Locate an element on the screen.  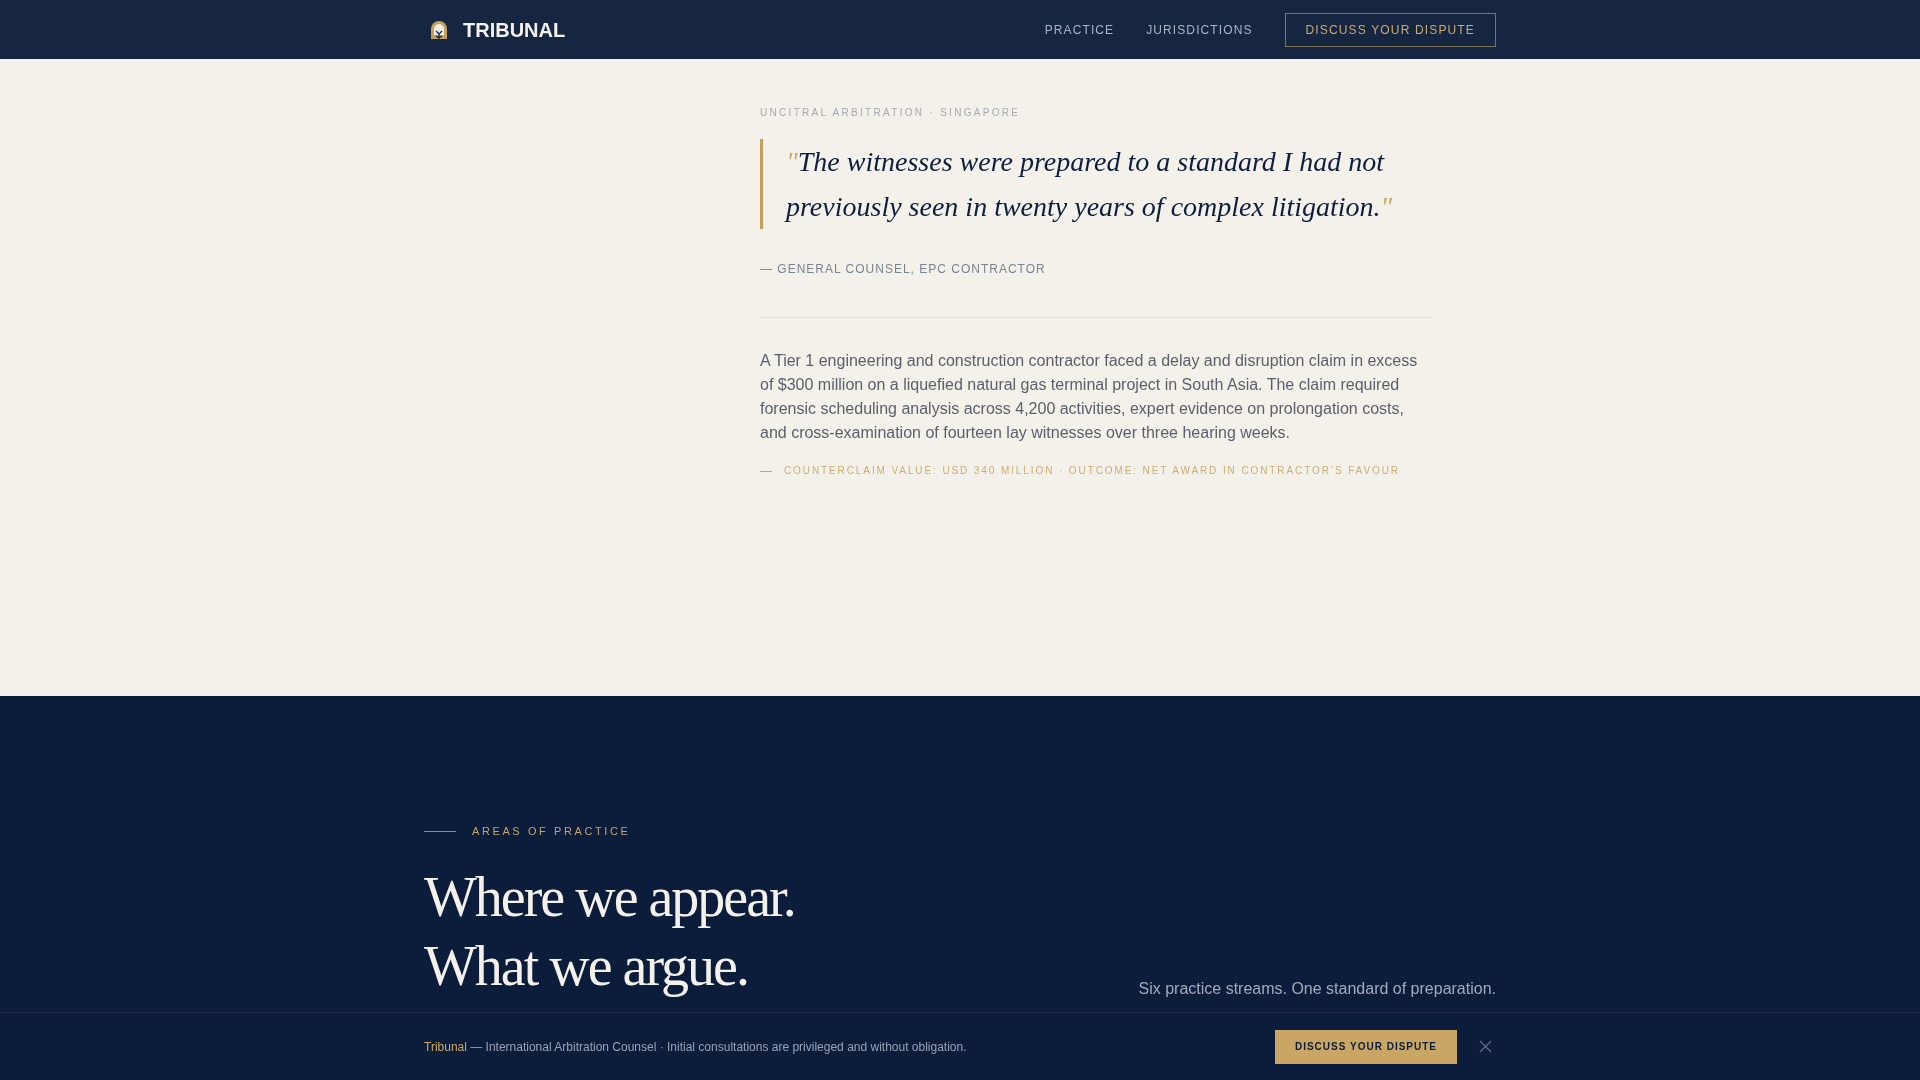
section-heading: Where we appear. What we argue. is located at coordinates (609, 932).